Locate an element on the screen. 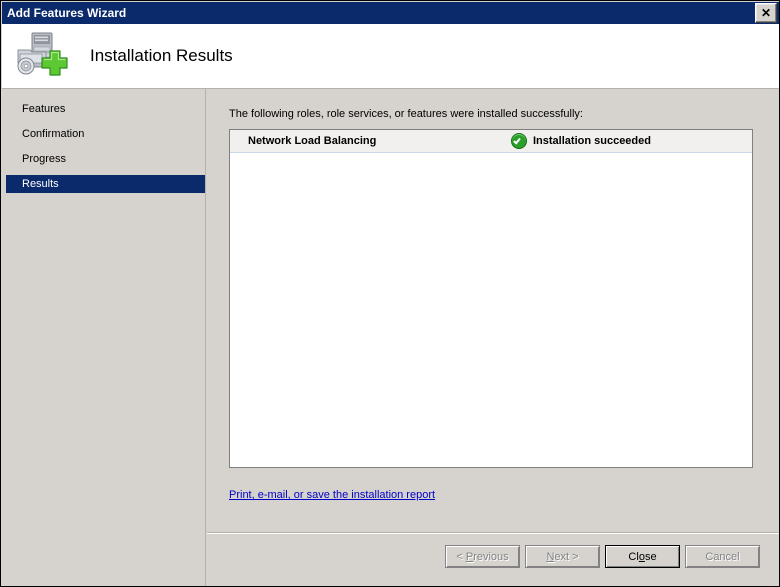 The height and width of the screenshot is (587, 780). close-icon: ✕ is located at coordinates (766, 13).